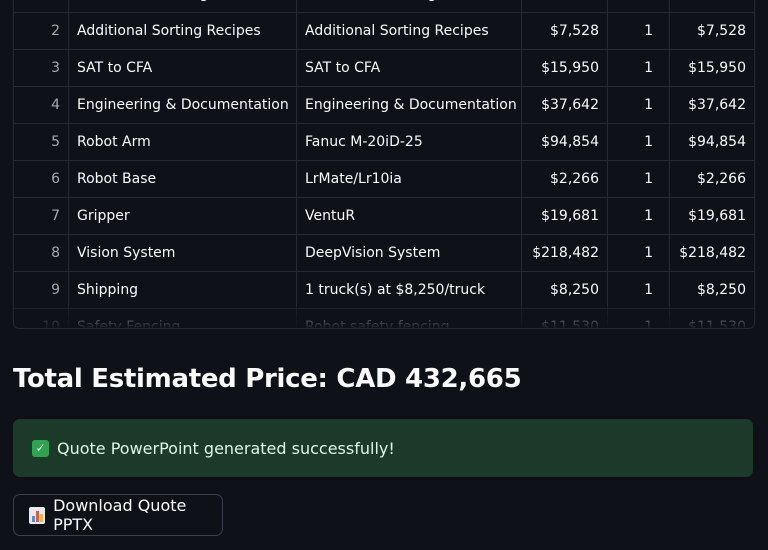  What do you see at coordinates (564, 105) in the screenshot?
I see `unit-price-cell: $37,642` at bounding box center [564, 105].